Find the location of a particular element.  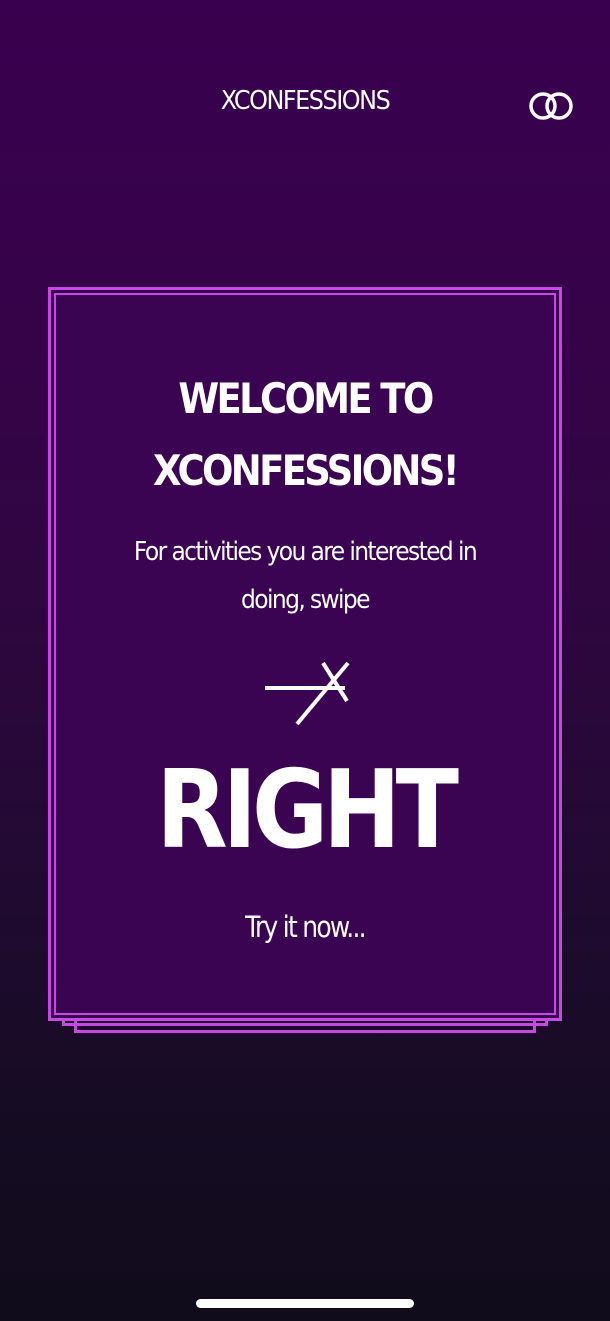

rings-button is located at coordinates (551, 106).